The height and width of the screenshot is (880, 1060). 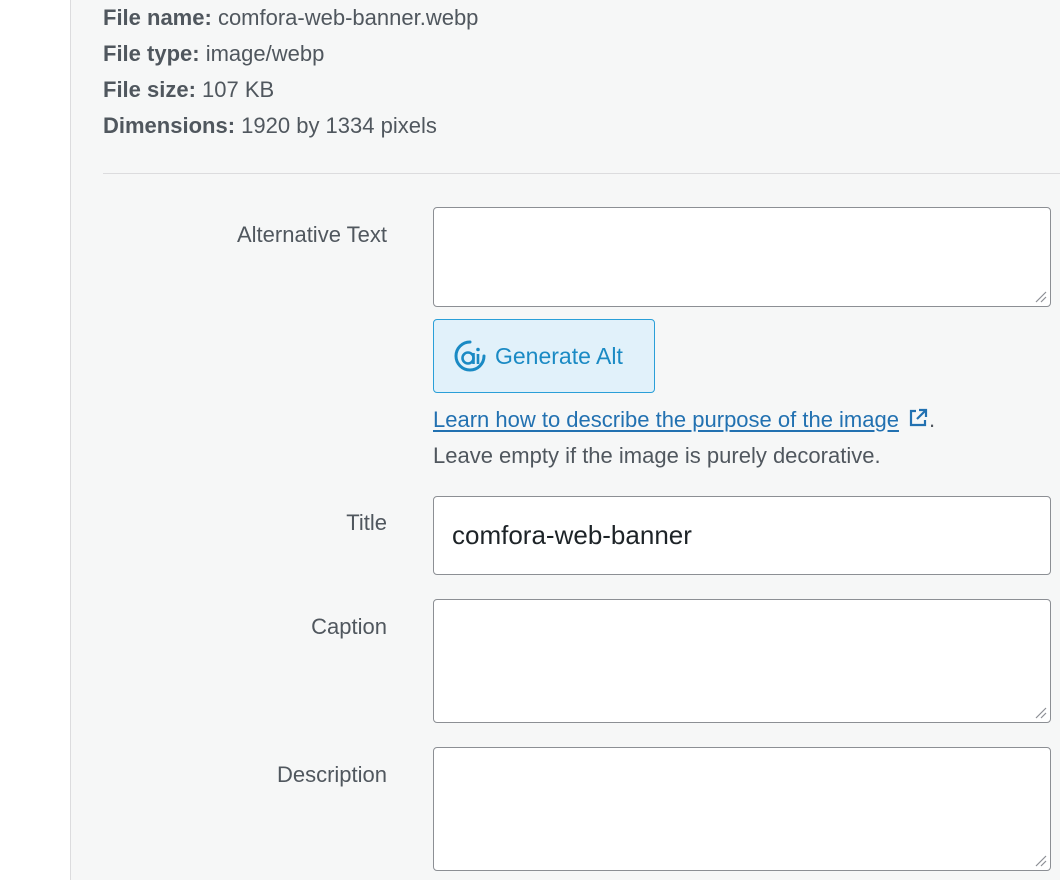 I want to click on alt-text-label: Alternative Text, so click(x=311, y=234).